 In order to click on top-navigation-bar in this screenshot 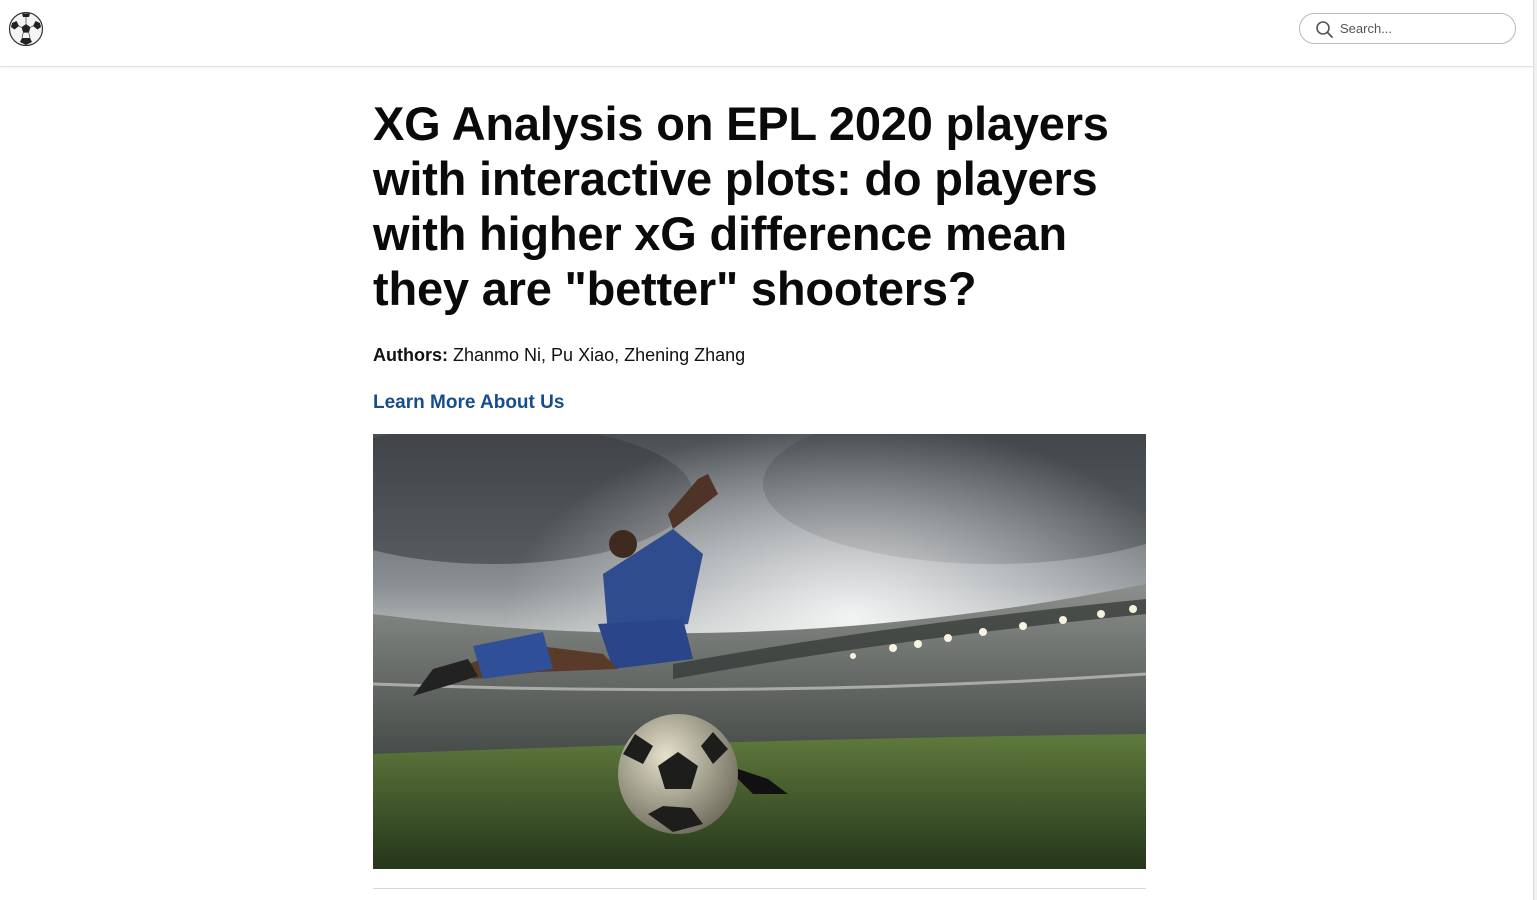, I will do `click(766, 33)`.